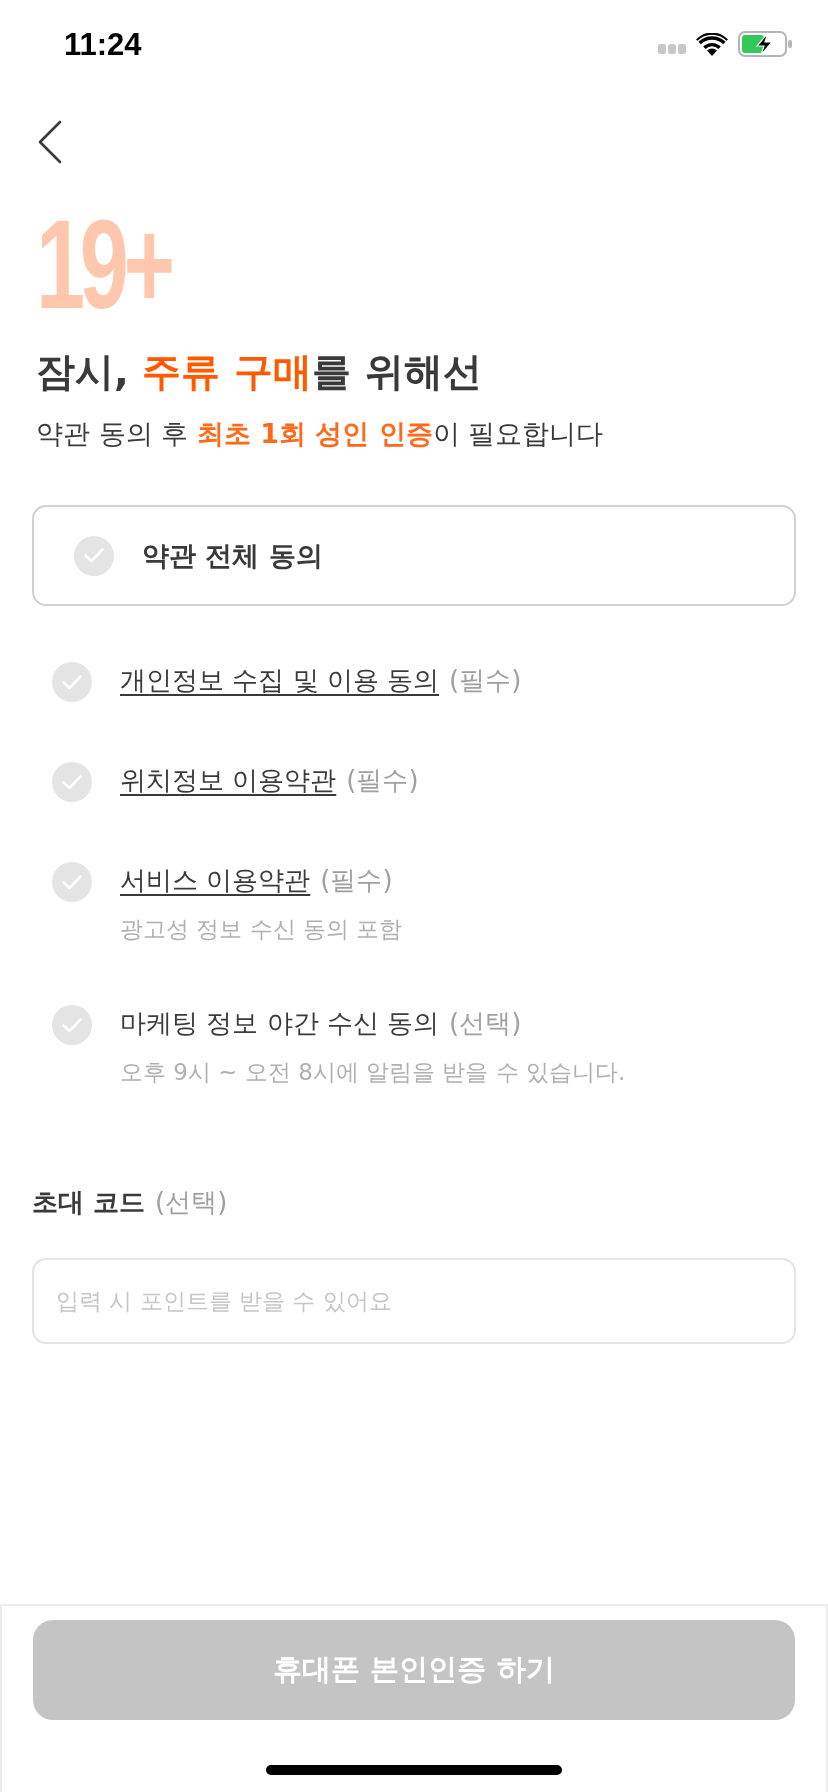 This screenshot has width=828, height=1792. I want to click on terms-link: 개인정보 수집 및 이용 동의, so click(280, 680).